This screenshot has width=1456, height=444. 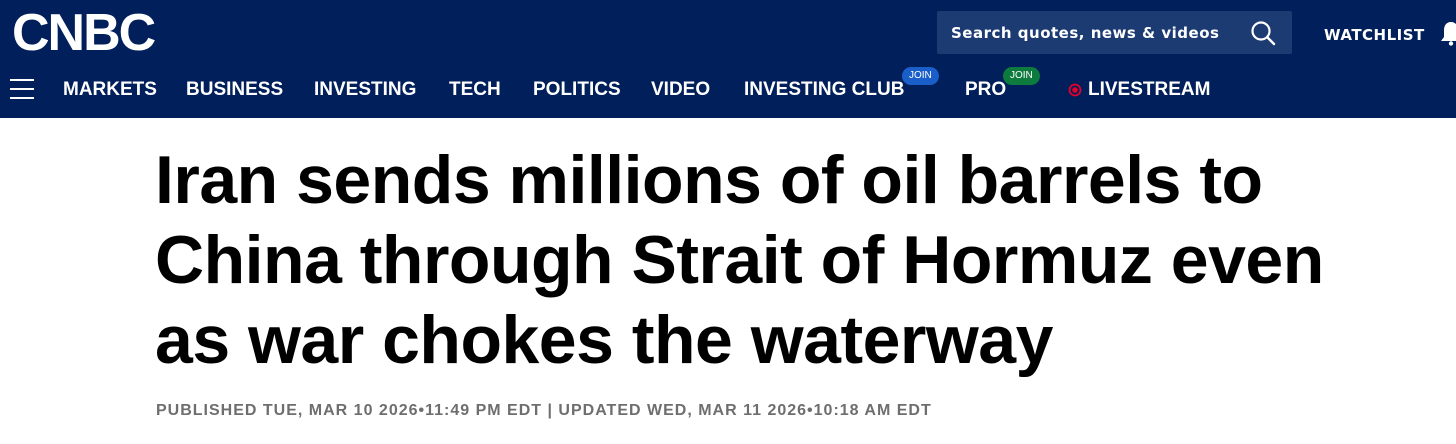 What do you see at coordinates (1374, 35) in the screenshot?
I see `watchlist-link: WATCHLIST` at bounding box center [1374, 35].